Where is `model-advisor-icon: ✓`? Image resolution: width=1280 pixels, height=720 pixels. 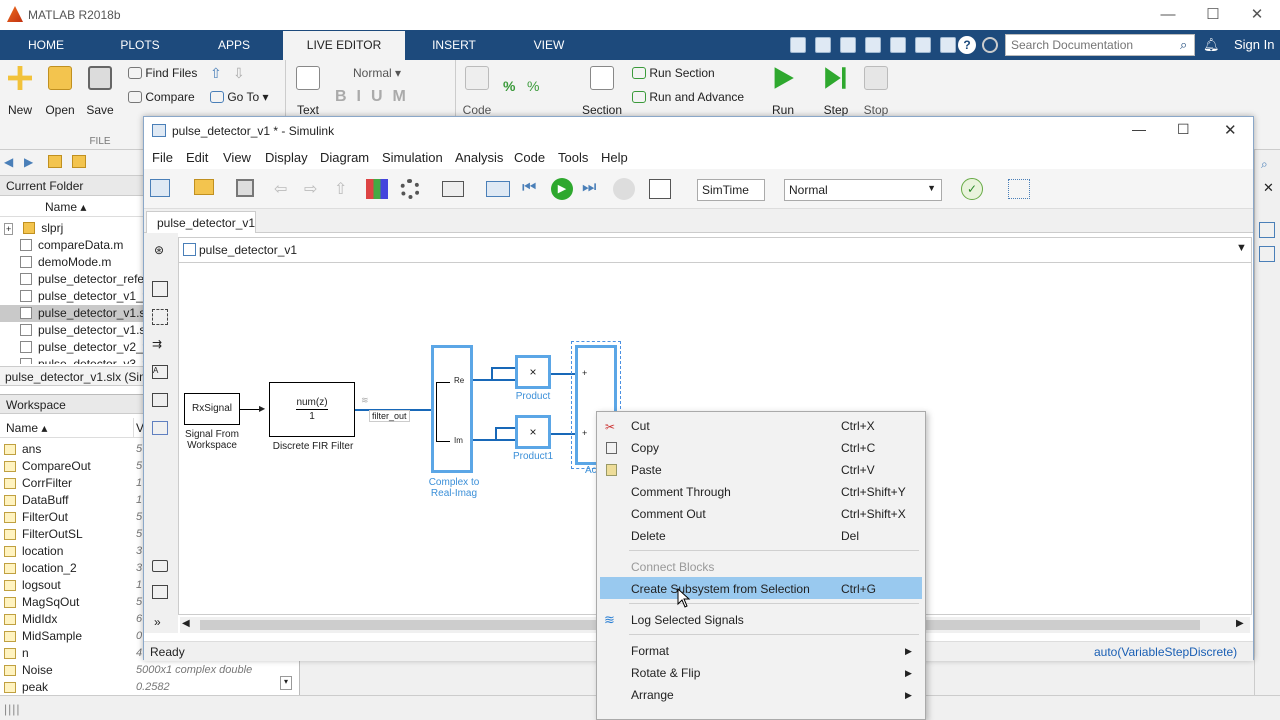
model-advisor-icon: ✓ is located at coordinates (972, 189).